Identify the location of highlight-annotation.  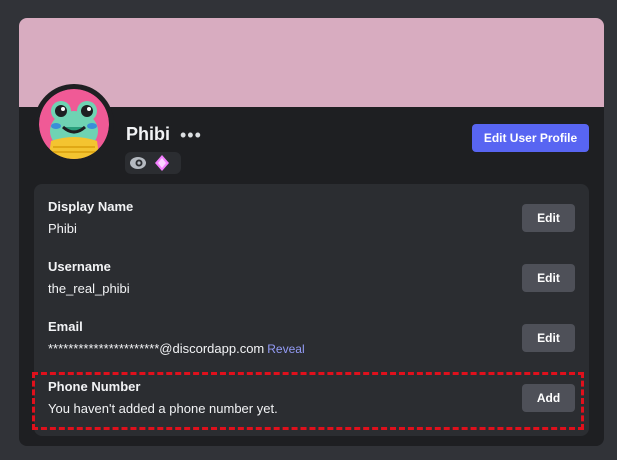
(308, 401).